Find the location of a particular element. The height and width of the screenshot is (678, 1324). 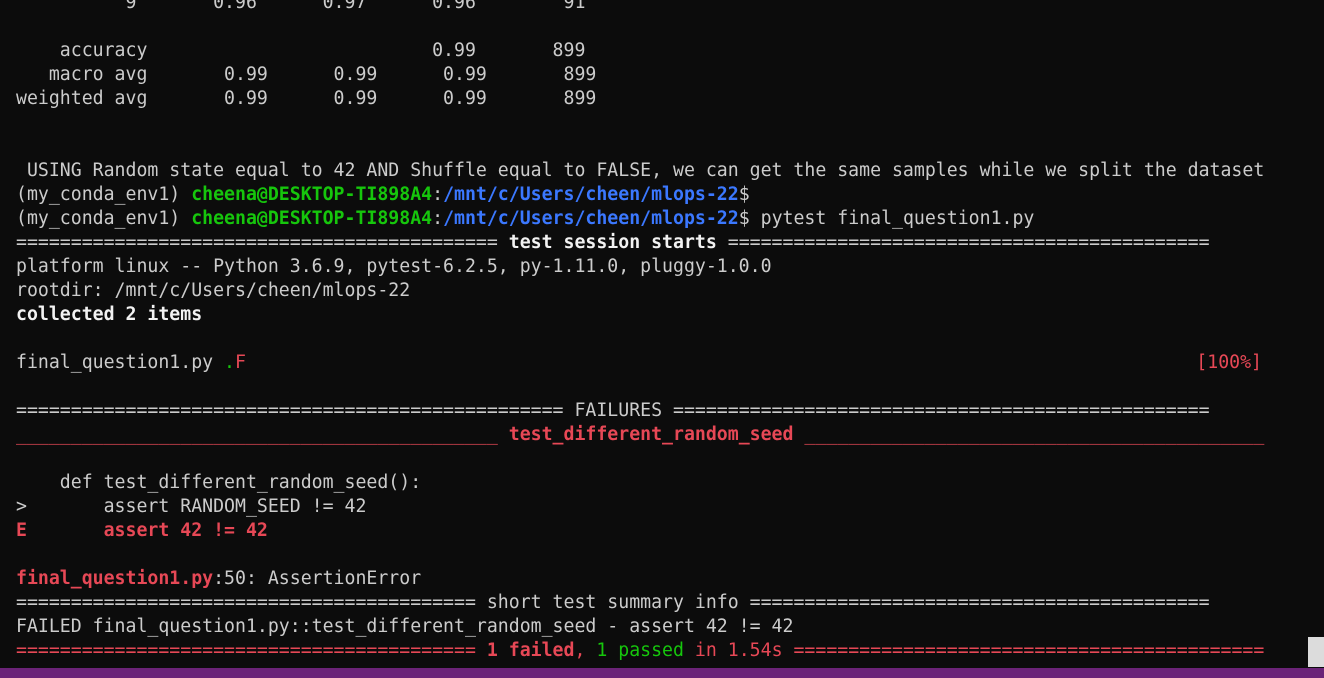

report-weighted-avg: weighted avg 0.99 0.99 0.99 899 is located at coordinates (661, 99).